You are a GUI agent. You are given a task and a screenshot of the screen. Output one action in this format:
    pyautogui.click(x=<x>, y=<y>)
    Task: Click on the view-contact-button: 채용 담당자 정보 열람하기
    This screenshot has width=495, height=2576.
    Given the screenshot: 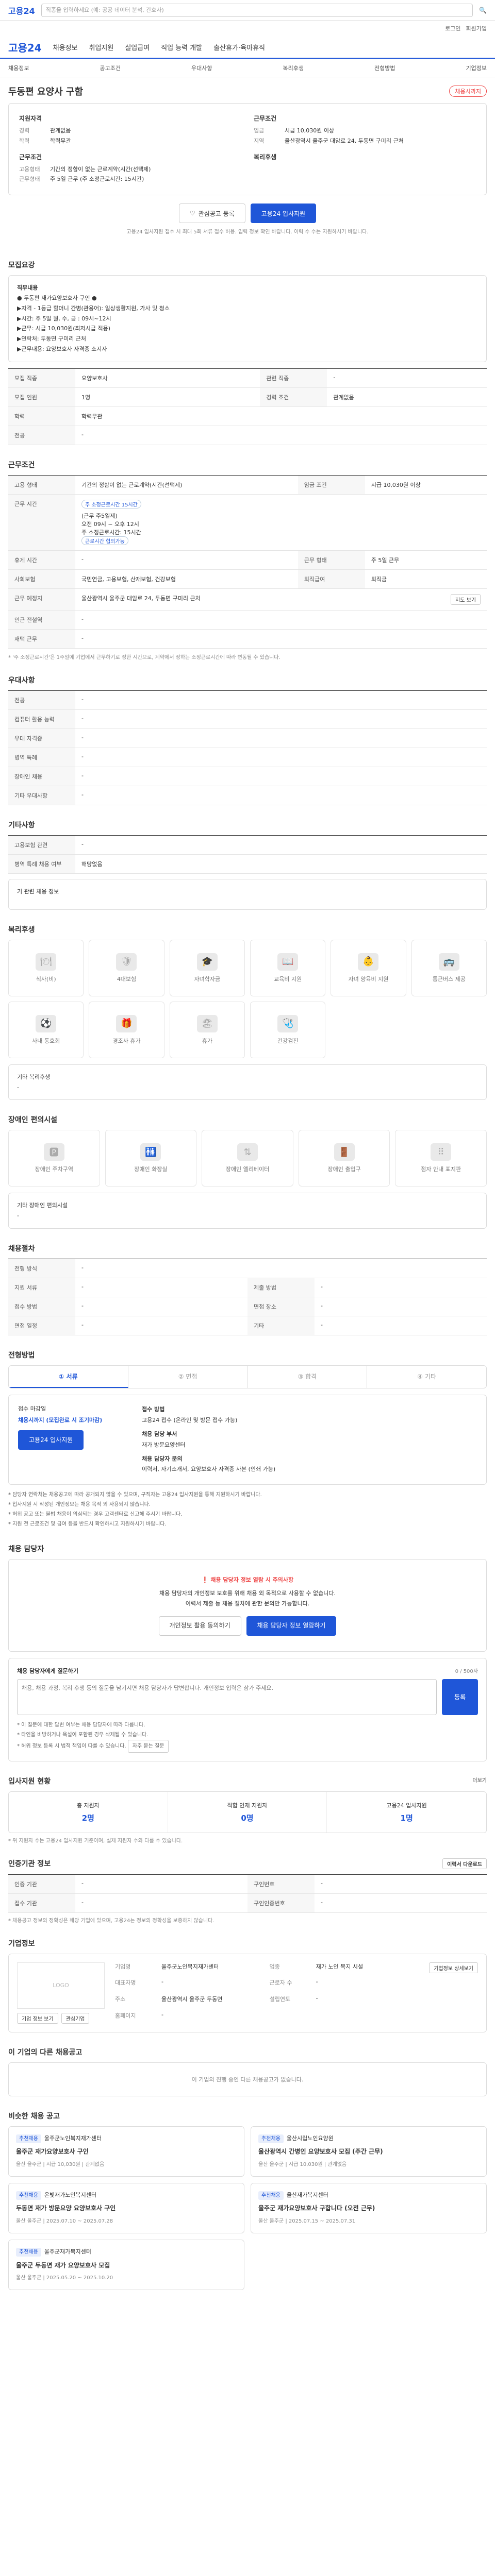 What is the action you would take?
    pyautogui.click(x=291, y=1626)
    